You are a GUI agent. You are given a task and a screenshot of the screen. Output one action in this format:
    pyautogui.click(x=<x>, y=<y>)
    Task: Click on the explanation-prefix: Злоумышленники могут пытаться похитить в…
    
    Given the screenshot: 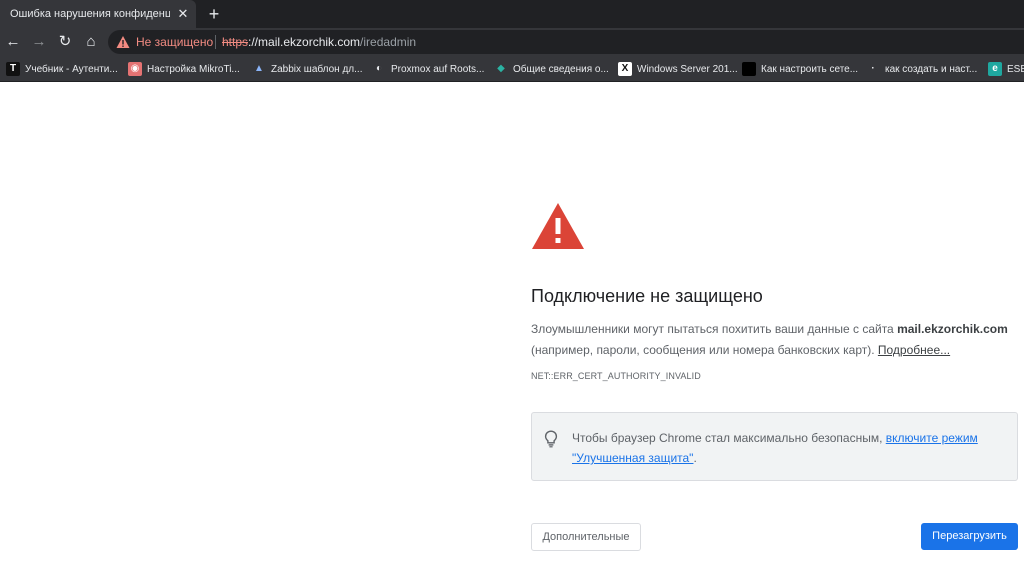 What is the action you would take?
    pyautogui.click(x=714, y=329)
    